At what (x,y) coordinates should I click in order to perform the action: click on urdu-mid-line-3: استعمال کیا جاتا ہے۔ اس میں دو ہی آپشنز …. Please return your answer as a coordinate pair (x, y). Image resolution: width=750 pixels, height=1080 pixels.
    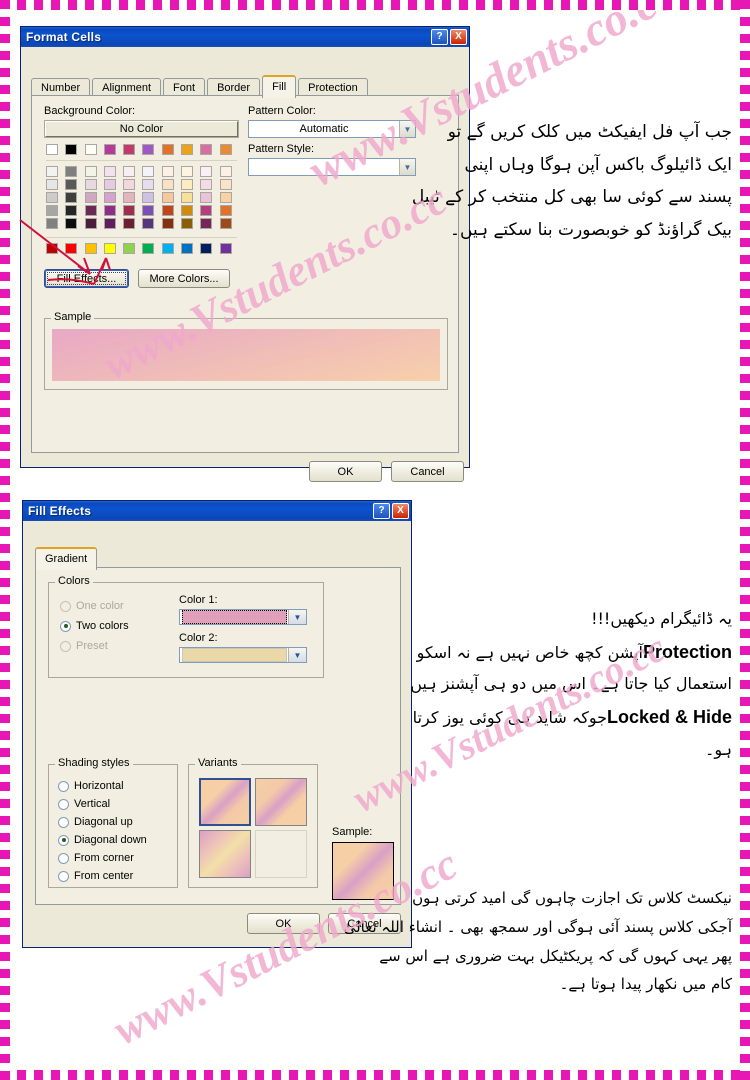
    Looking at the image, I should click on (571, 684).